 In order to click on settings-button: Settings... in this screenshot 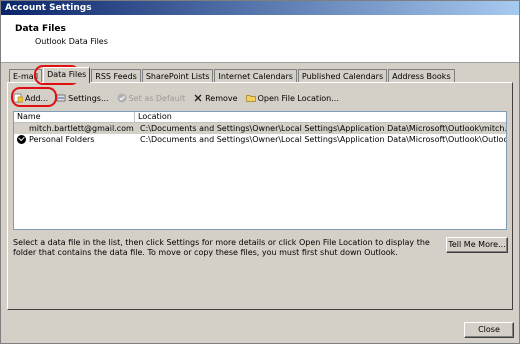, I will do `click(82, 98)`.